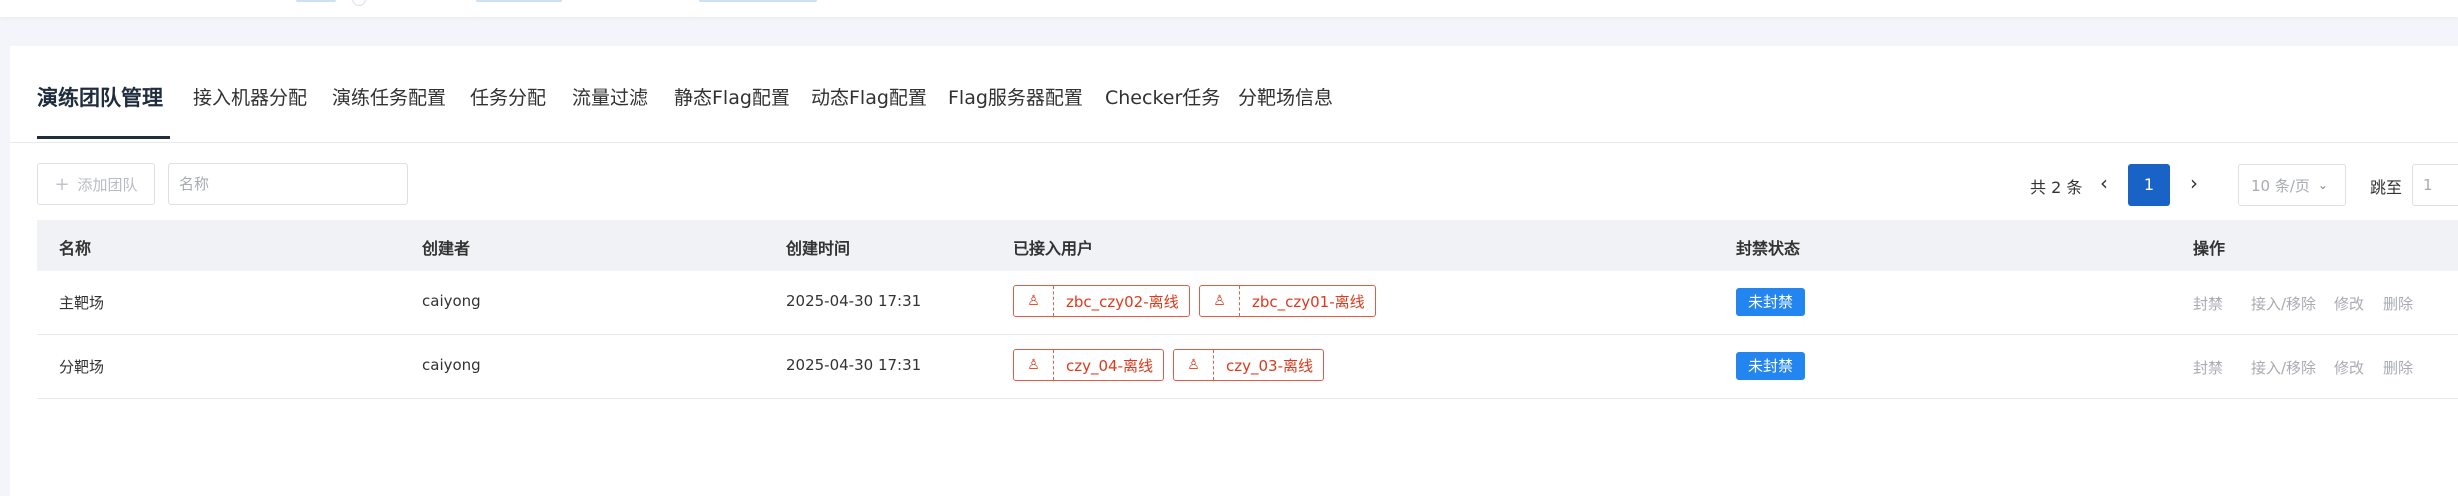  I want to click on pager-jump-label: 跳至, so click(2386, 187).